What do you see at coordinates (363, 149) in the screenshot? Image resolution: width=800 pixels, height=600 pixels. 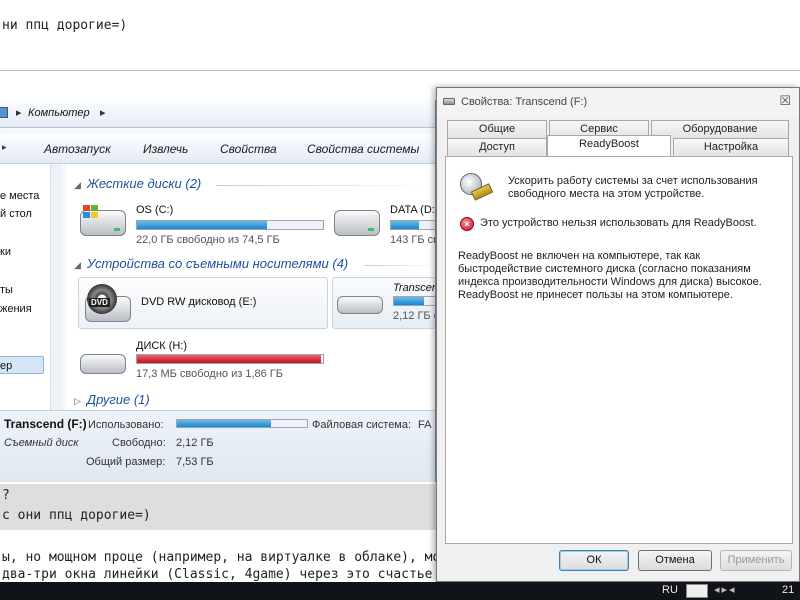 I see `system-properties-button: Свойства системы` at bounding box center [363, 149].